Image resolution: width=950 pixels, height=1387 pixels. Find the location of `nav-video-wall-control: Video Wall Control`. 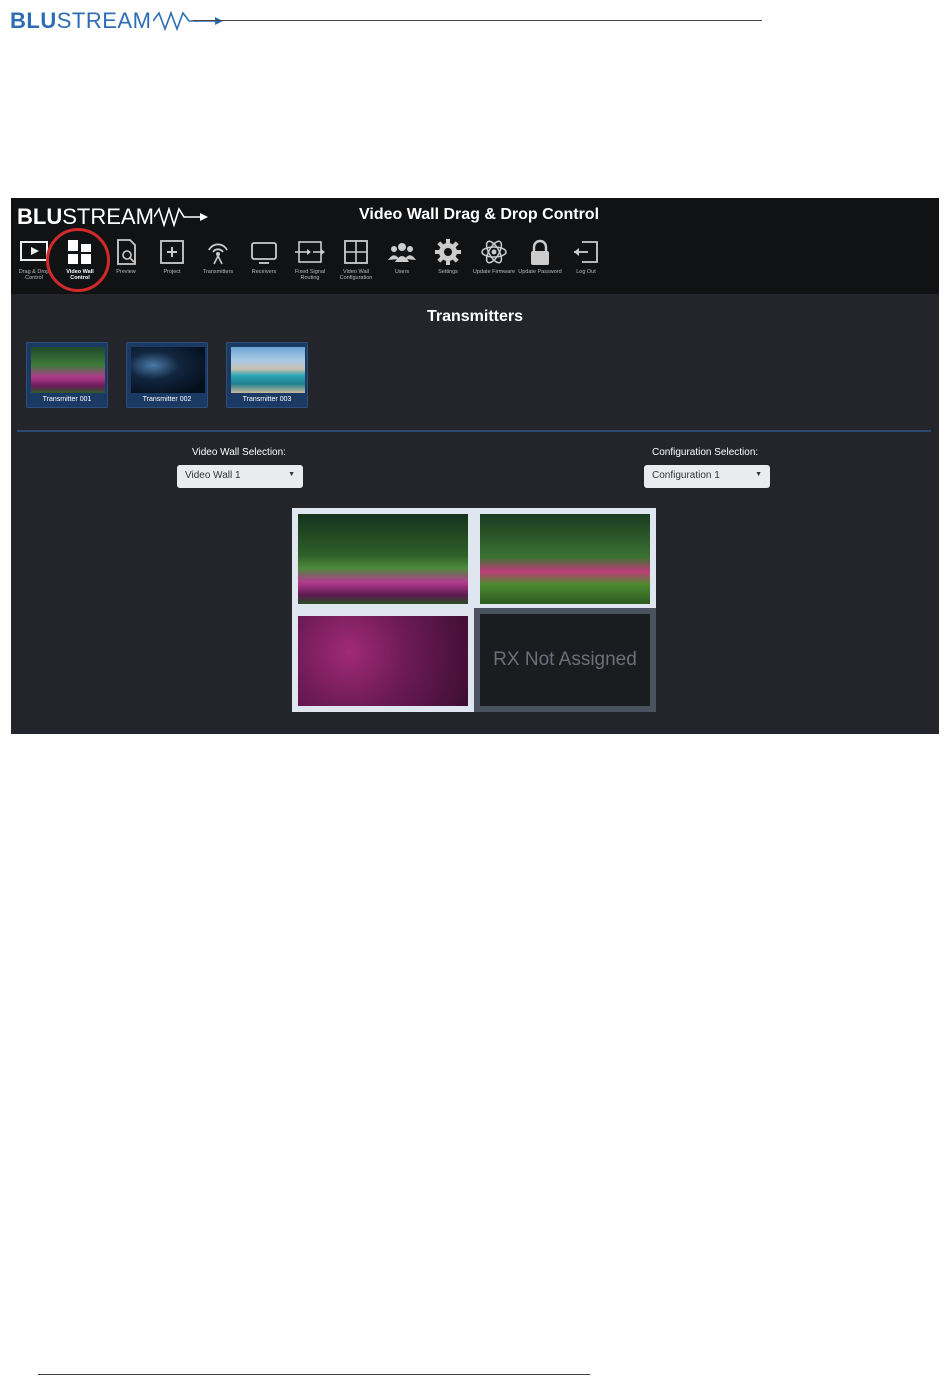

nav-video-wall-control: Video Wall Control is located at coordinates (80, 264).